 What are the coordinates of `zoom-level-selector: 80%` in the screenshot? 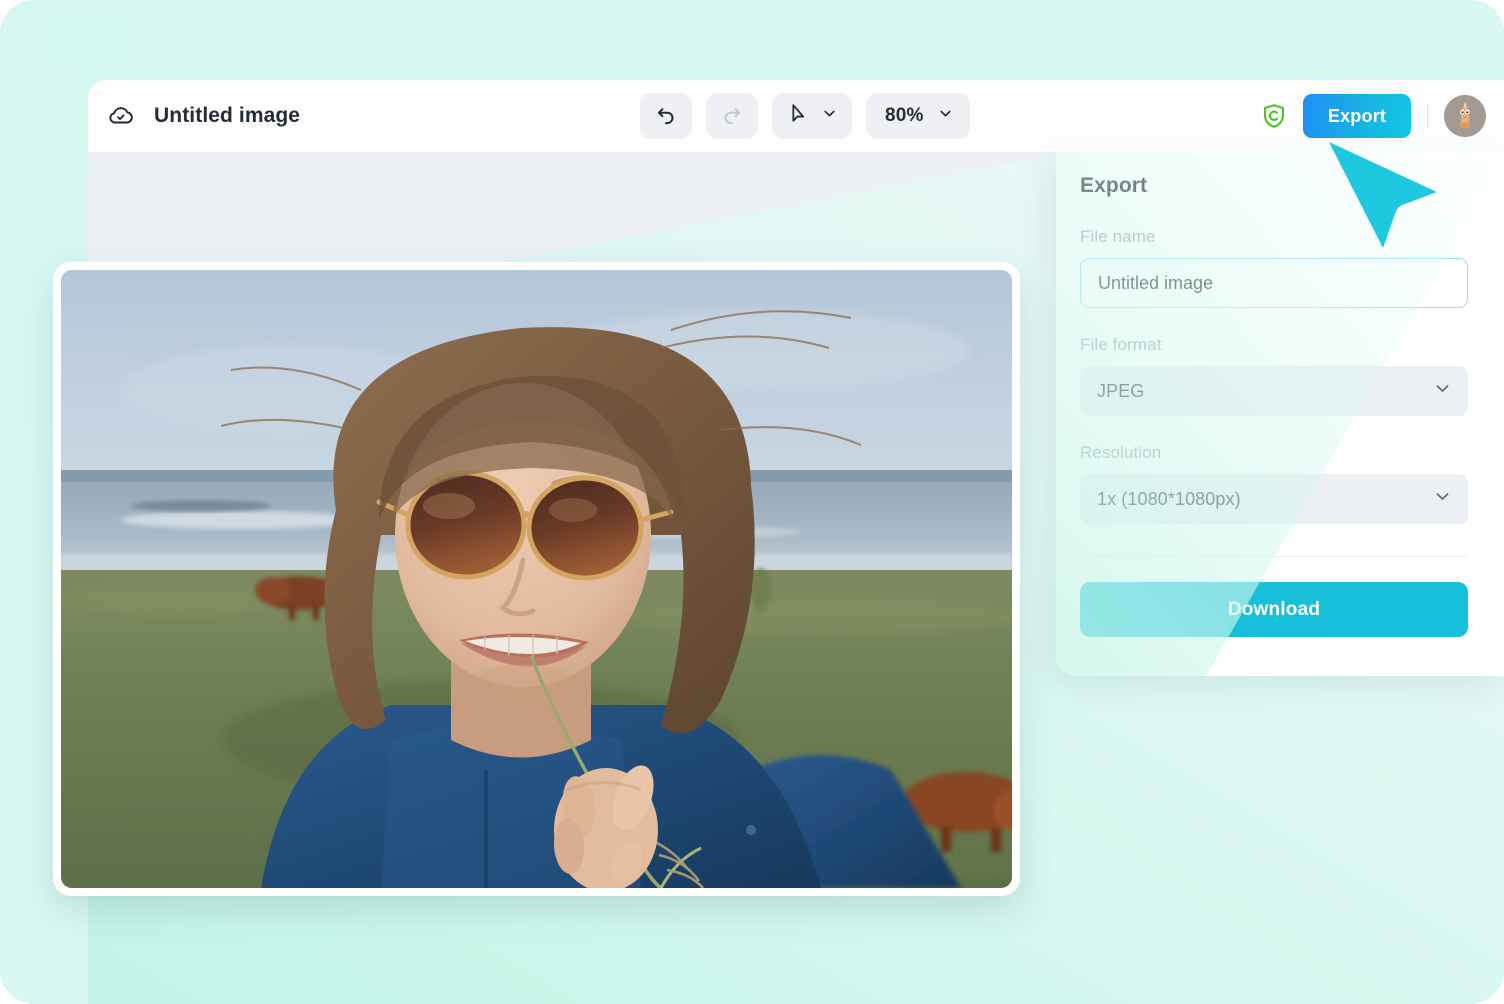 It's located at (918, 116).